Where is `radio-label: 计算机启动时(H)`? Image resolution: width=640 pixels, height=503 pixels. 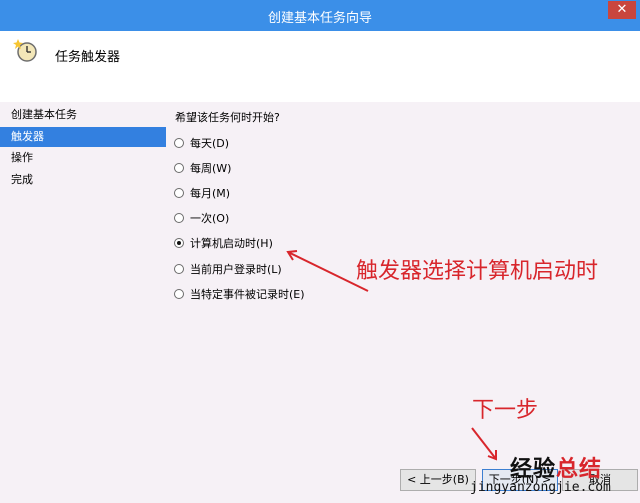
radio-label: 计算机启动时(H) is located at coordinates (231, 243).